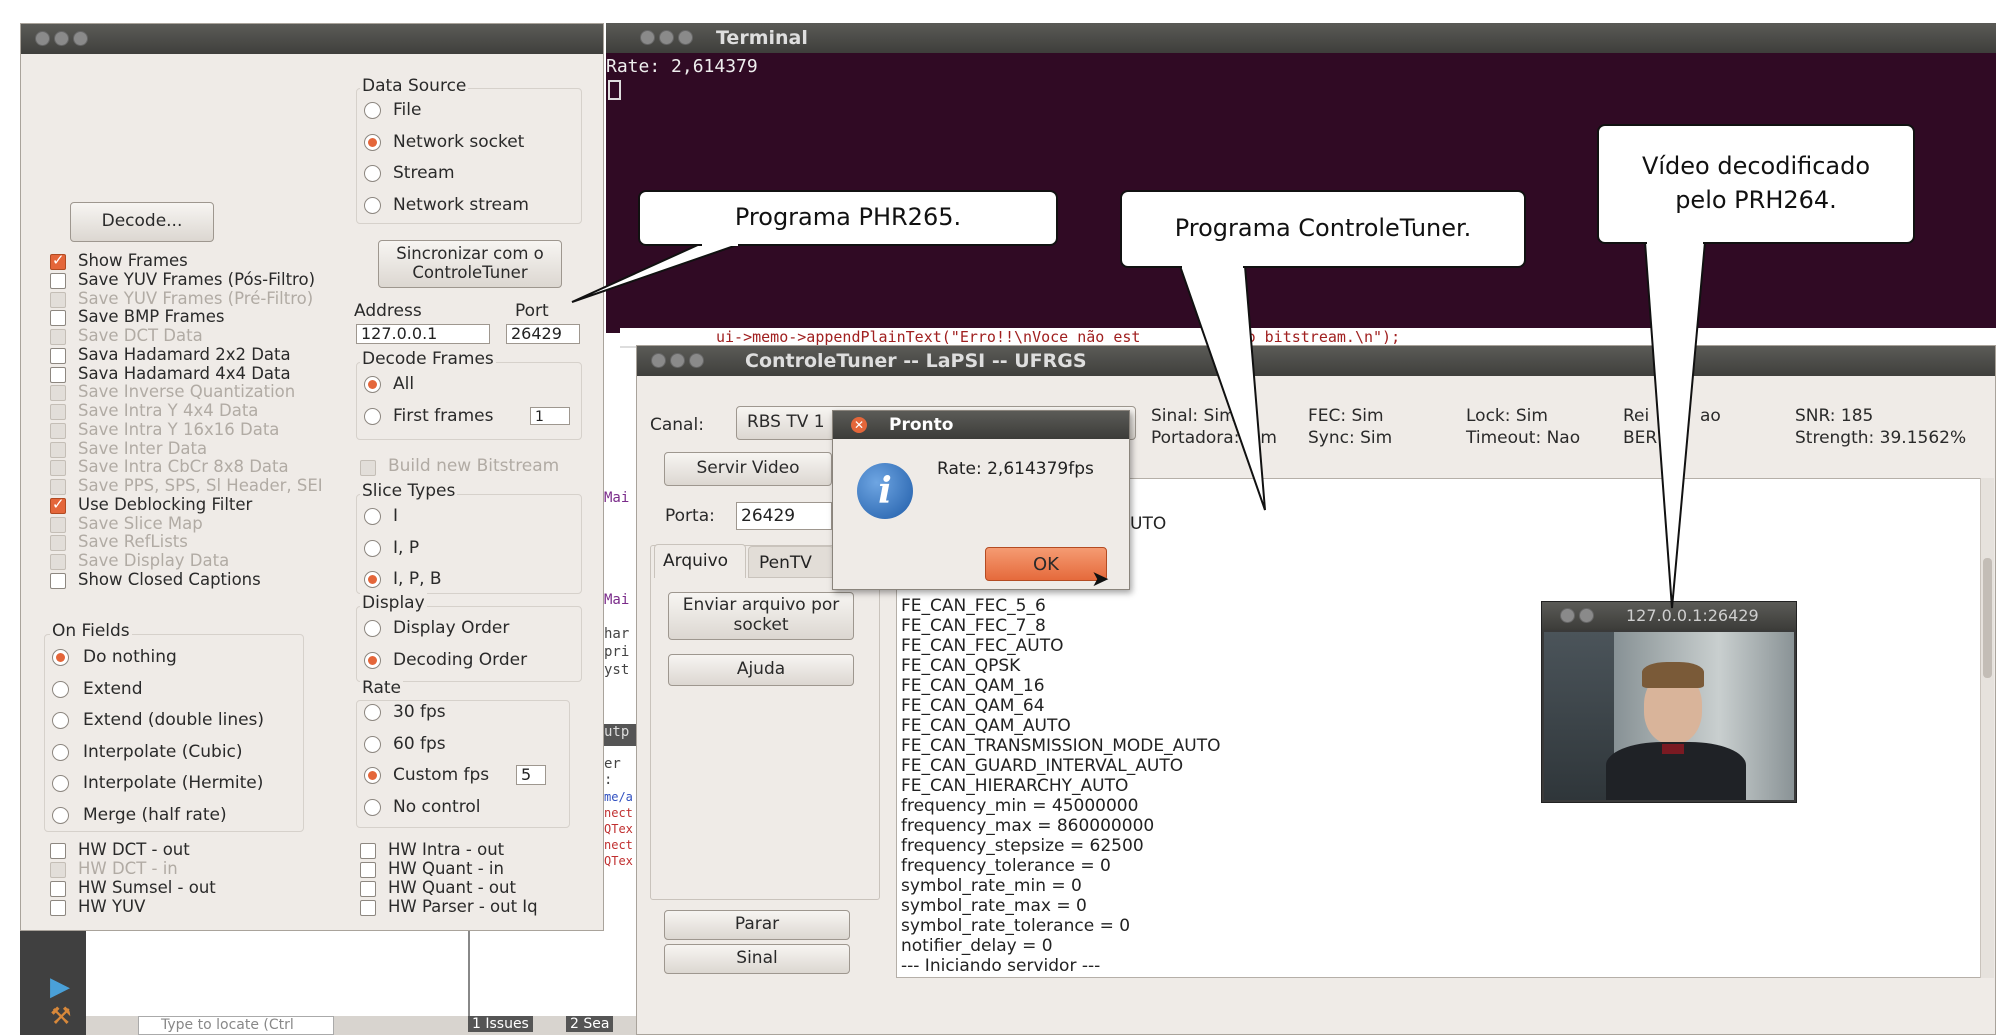 Image resolution: width=1996 pixels, height=1035 pixels. I want to click on pointer-video, so click(1675, 425).